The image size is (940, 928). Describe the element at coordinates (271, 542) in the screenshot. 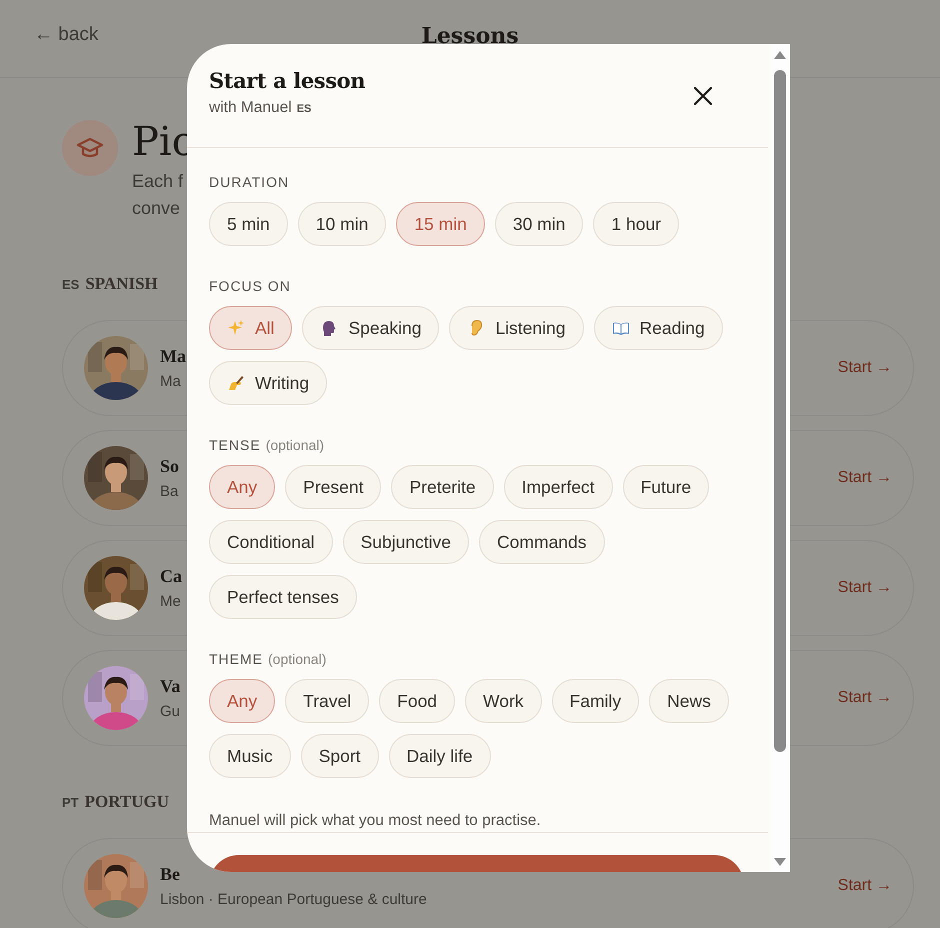

I see `option-chip: Conditional` at that location.